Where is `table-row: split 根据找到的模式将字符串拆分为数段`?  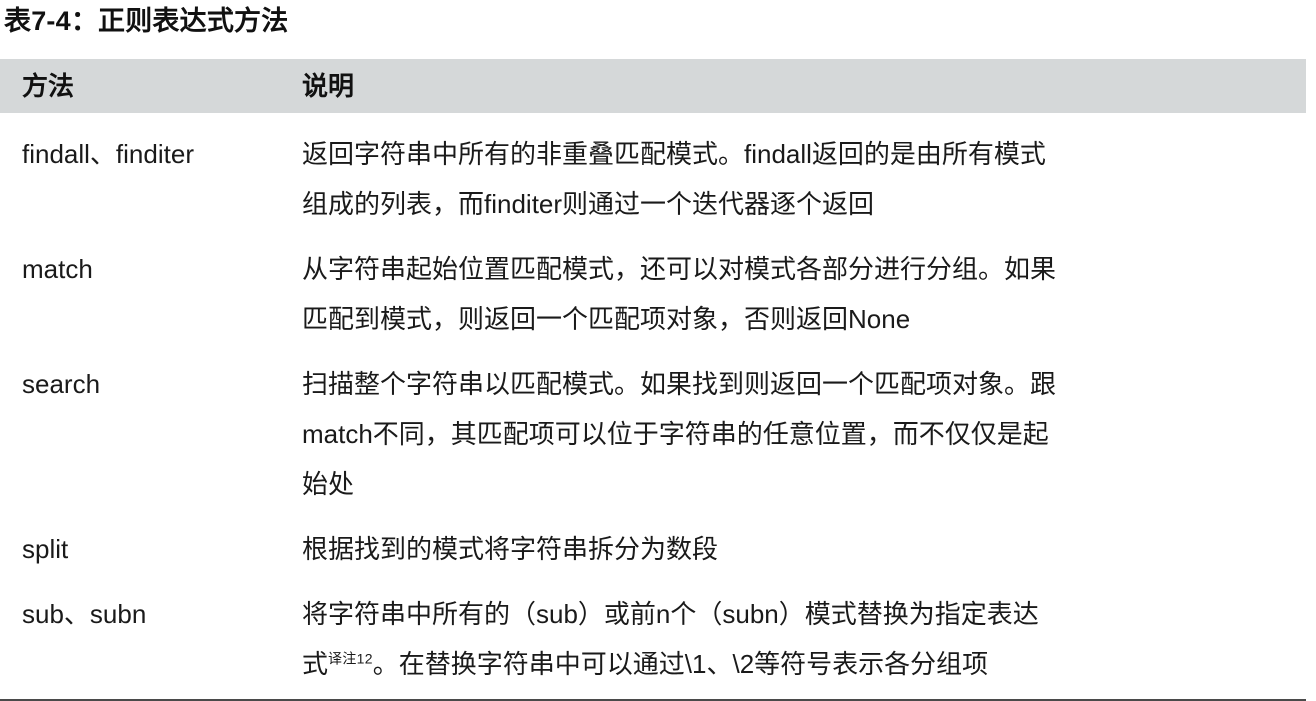 table-row: split 根据找到的模式将字符串拆分为数段 is located at coordinates (653, 543).